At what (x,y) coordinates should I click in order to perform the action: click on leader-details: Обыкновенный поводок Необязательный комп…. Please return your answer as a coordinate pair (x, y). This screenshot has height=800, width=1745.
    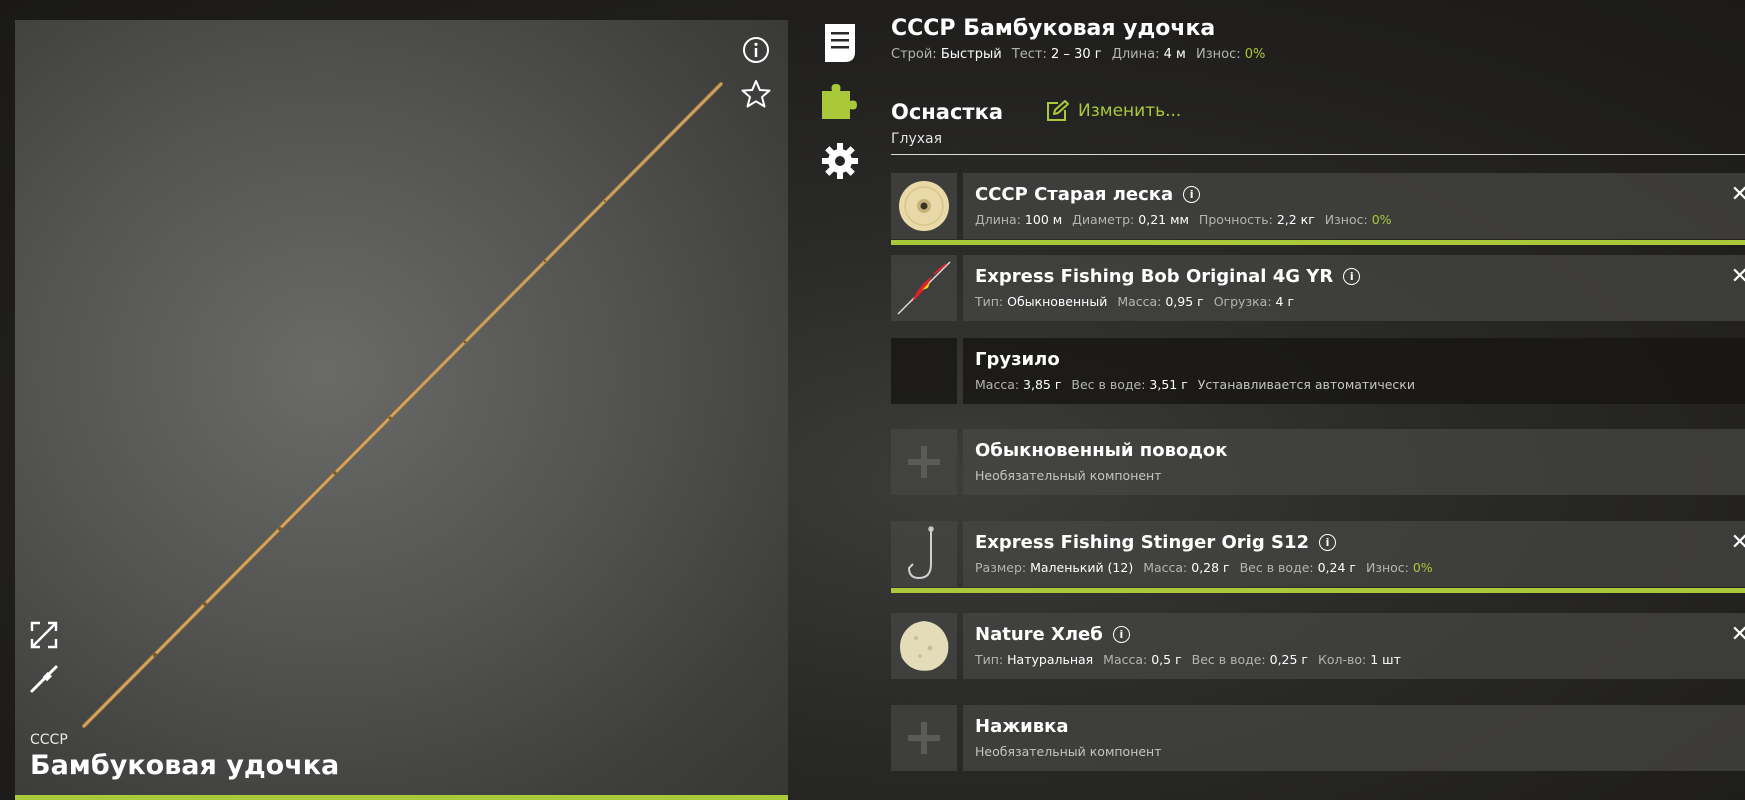
    Looking at the image, I should click on (1354, 462).